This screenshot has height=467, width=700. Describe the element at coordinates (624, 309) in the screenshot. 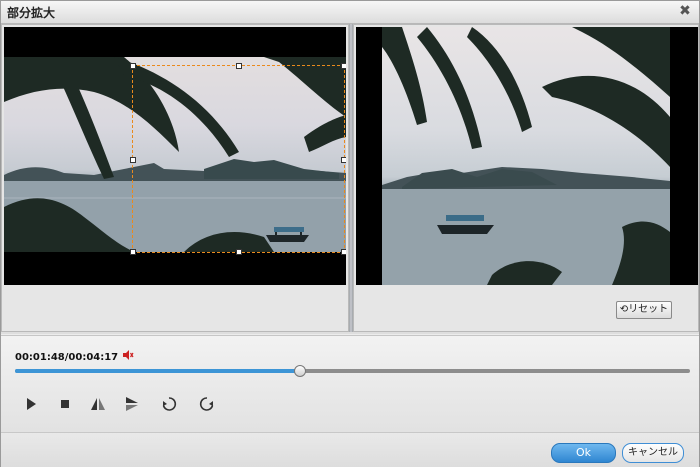

I see `reset-icon: ⟲` at that location.